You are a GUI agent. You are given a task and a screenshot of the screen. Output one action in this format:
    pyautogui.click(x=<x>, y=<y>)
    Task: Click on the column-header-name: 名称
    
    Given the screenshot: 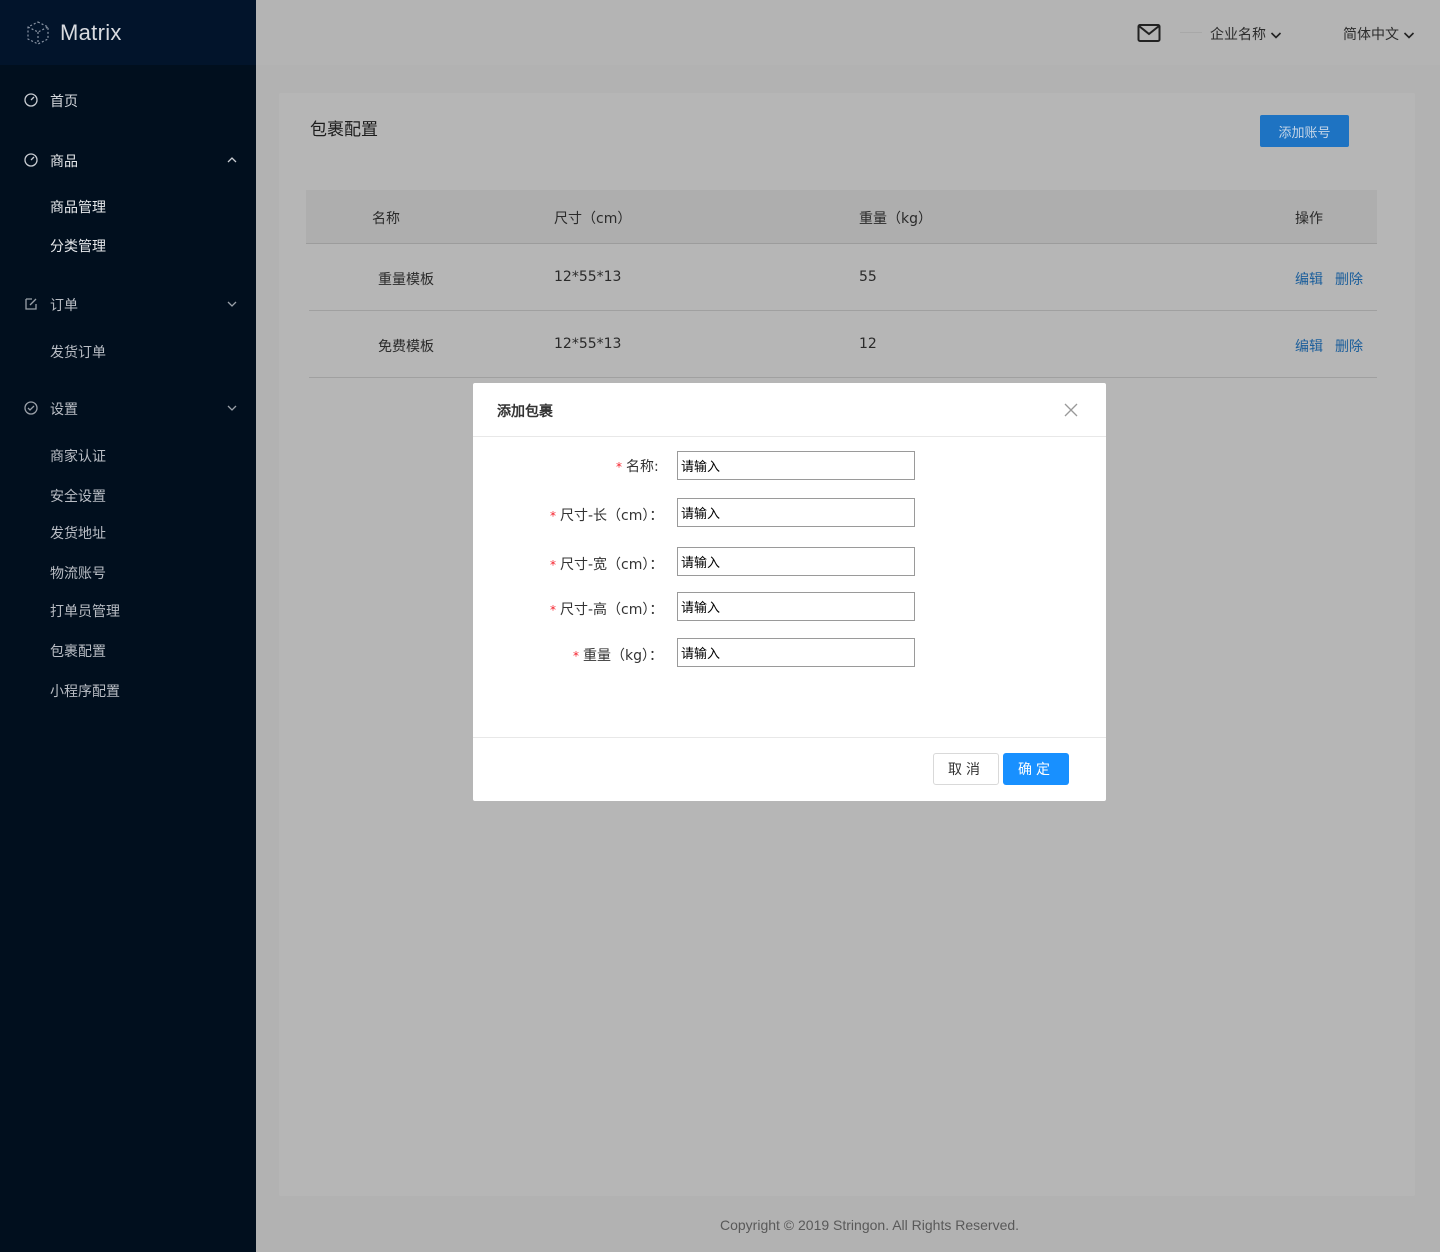 What is the action you would take?
    pyautogui.click(x=386, y=219)
    